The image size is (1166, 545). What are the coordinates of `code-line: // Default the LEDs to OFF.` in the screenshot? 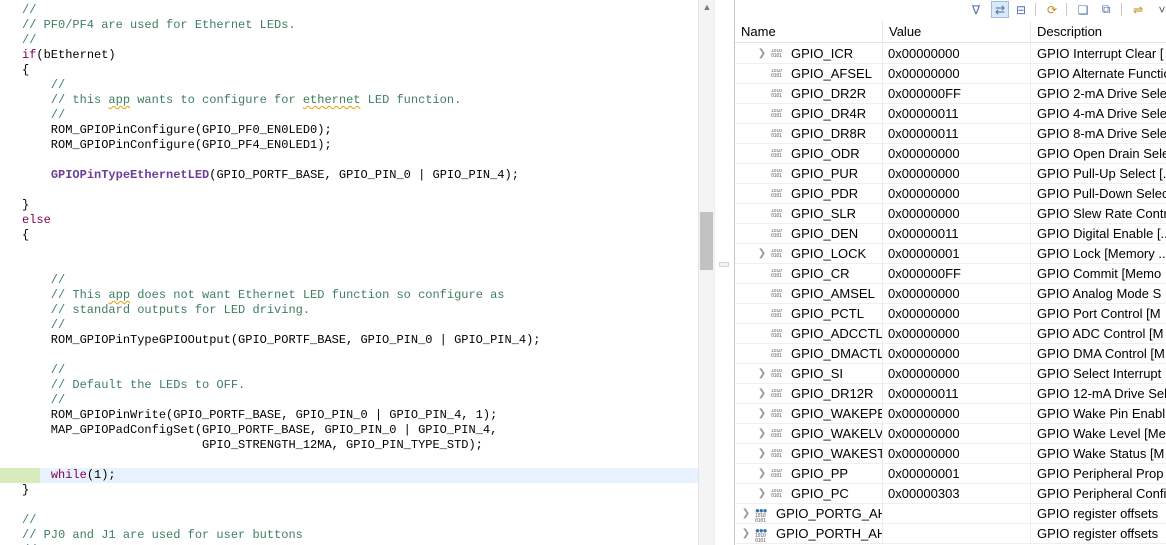 It's located at (349, 385).